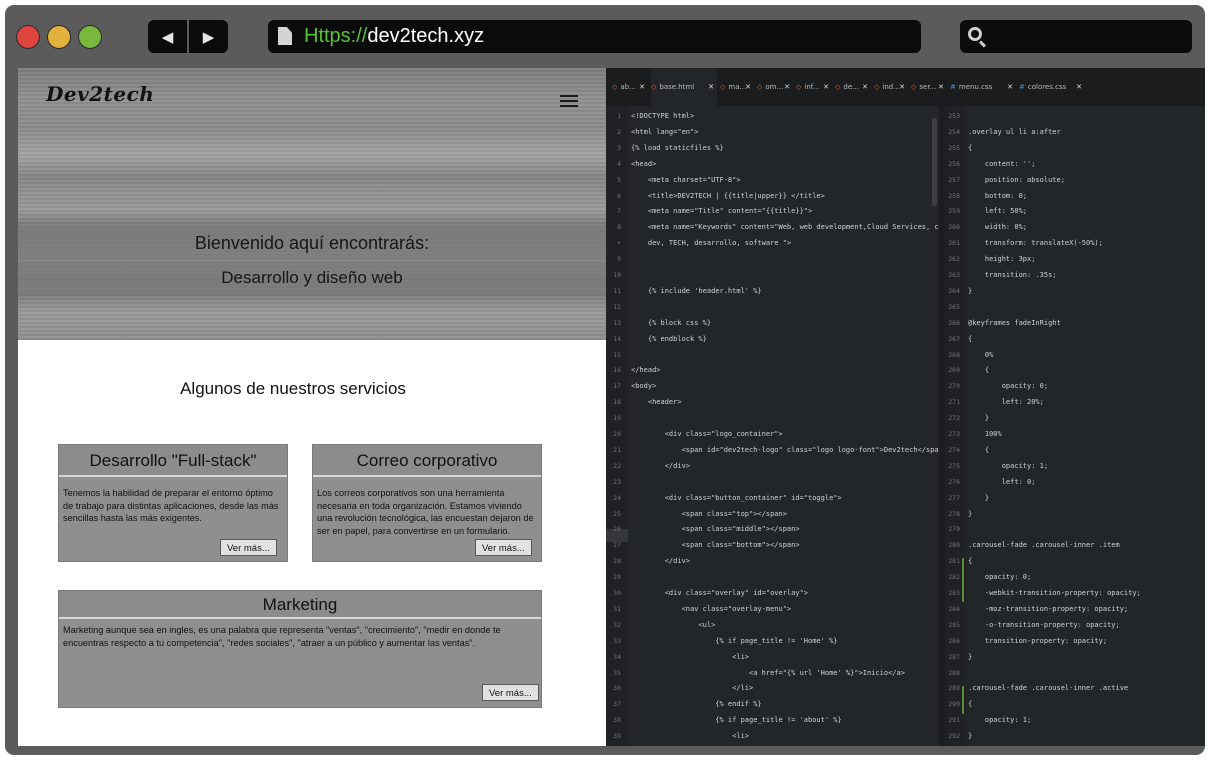 This screenshot has height=760, width=1210. What do you see at coordinates (1014, 323) in the screenshot?
I see `code-line: @keyframes fadeInRight` at bounding box center [1014, 323].